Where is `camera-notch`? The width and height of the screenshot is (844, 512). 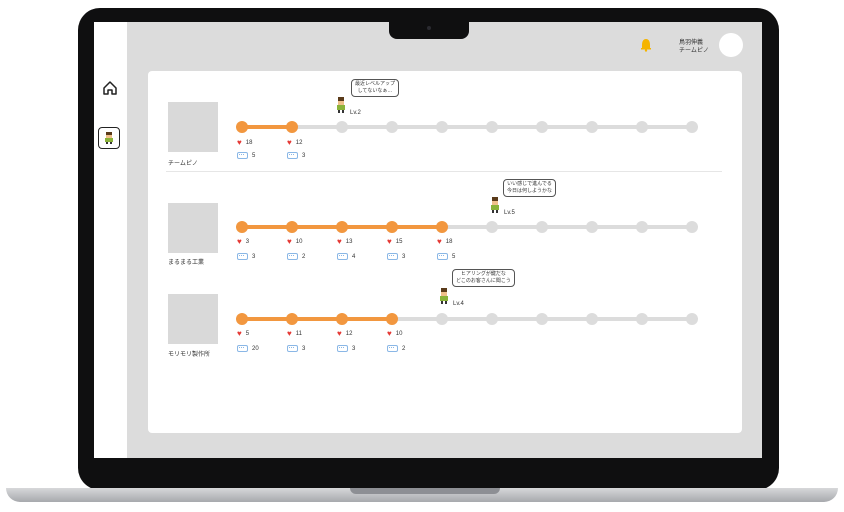 camera-notch is located at coordinates (429, 30).